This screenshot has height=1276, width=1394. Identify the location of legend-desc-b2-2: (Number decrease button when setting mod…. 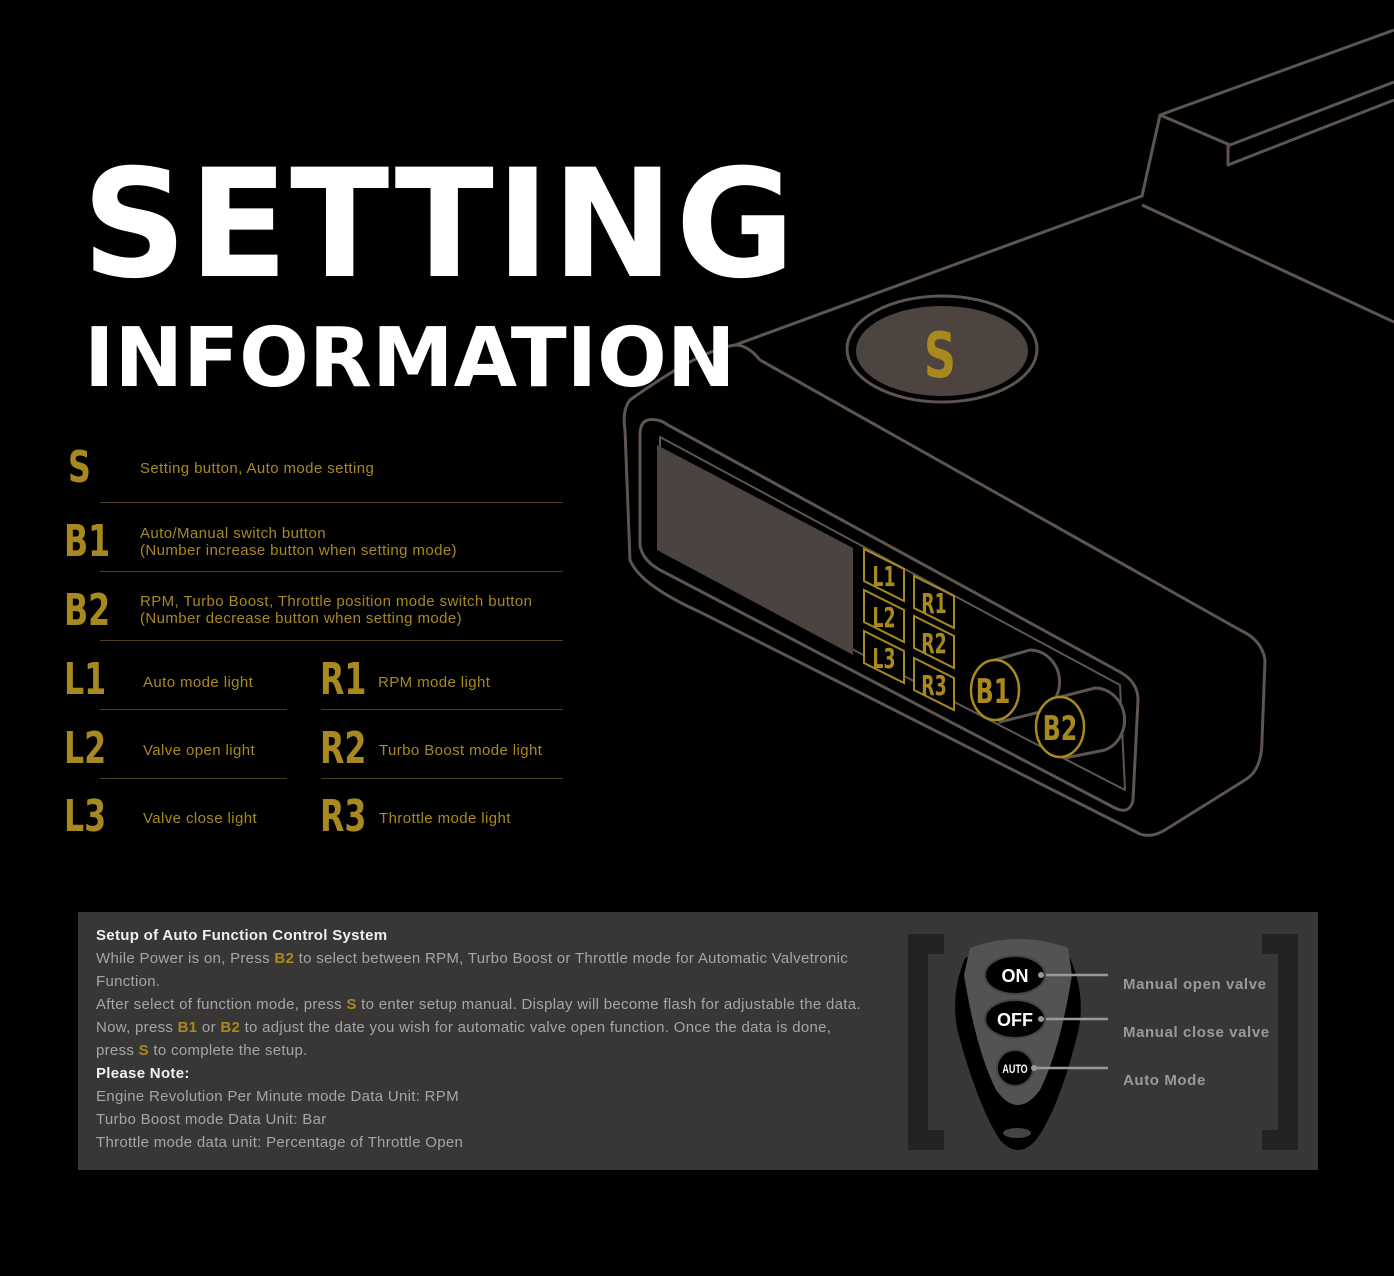
(301, 618).